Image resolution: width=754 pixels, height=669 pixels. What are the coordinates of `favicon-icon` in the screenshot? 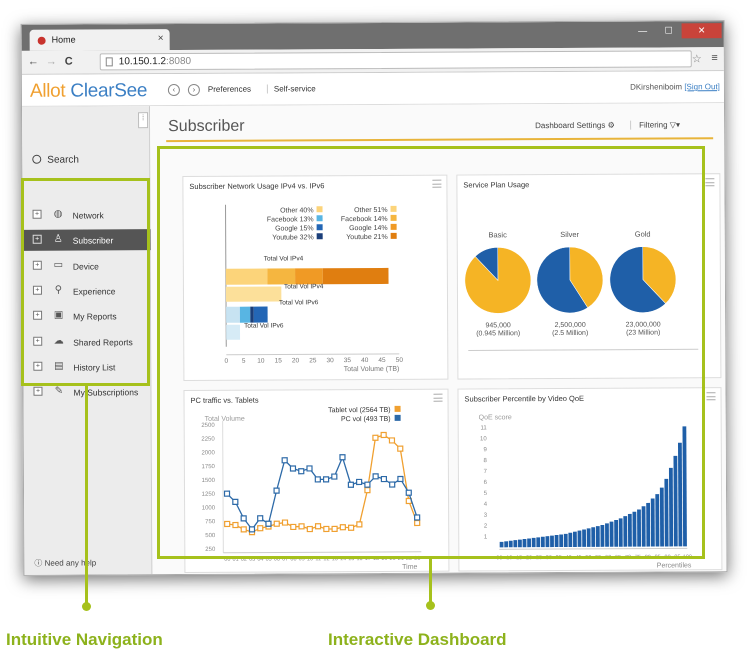 It's located at (41, 40).